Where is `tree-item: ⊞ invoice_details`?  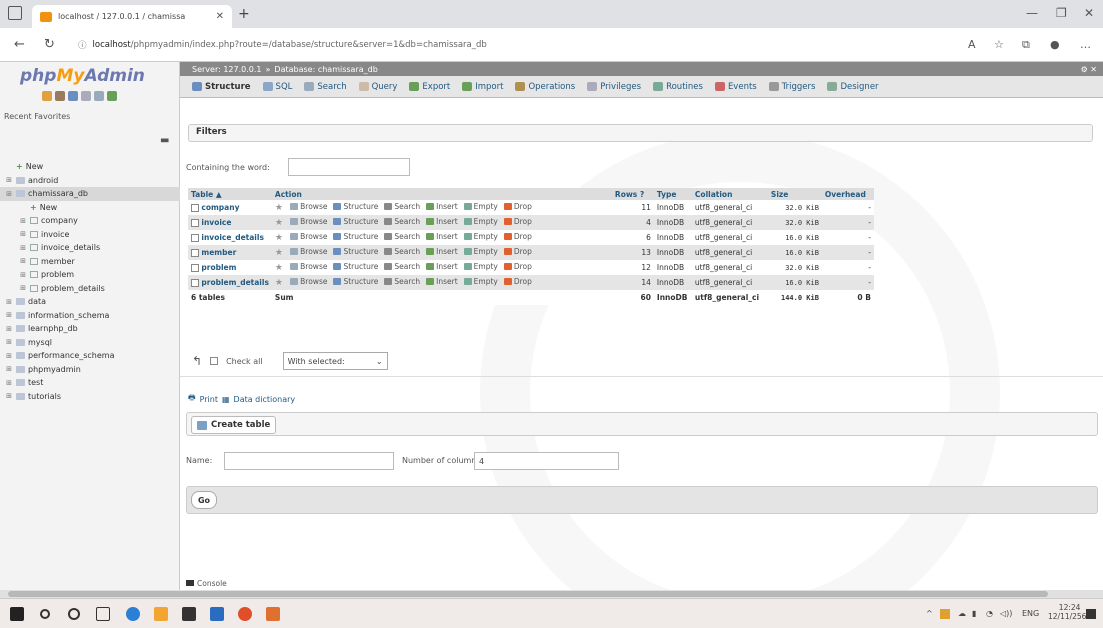
tree-item: ⊞ invoice_details is located at coordinates (90, 248).